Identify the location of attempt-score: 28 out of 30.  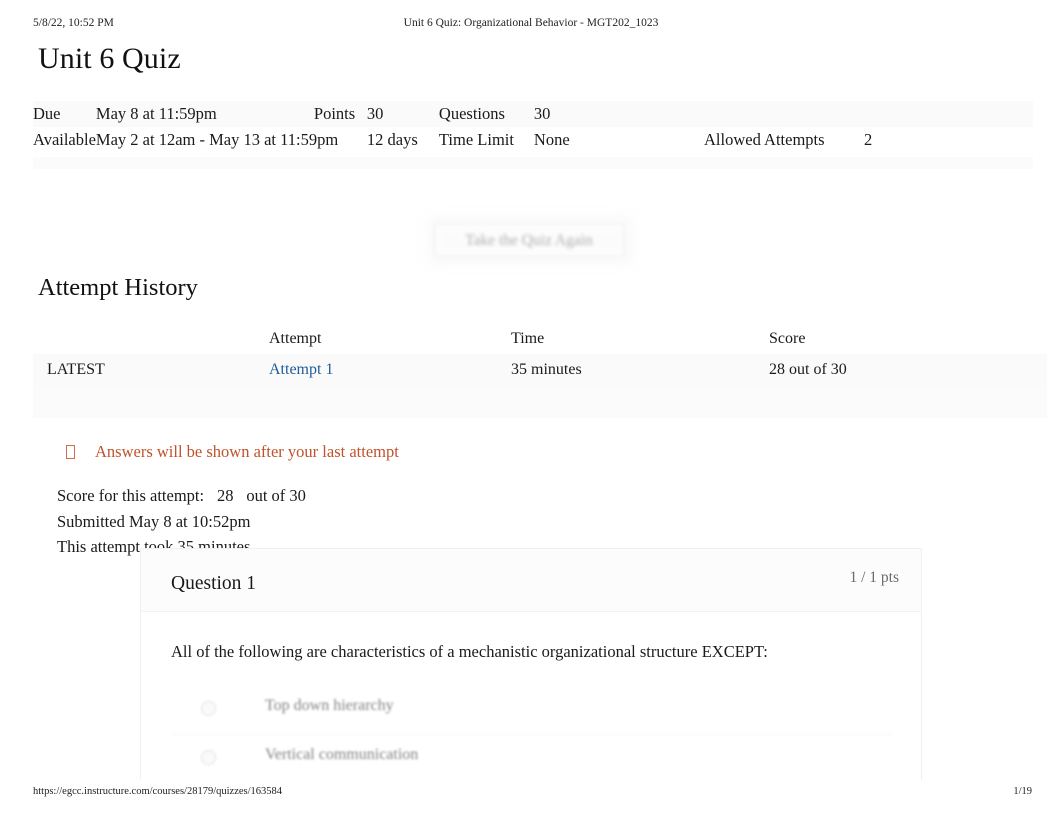
(808, 369).